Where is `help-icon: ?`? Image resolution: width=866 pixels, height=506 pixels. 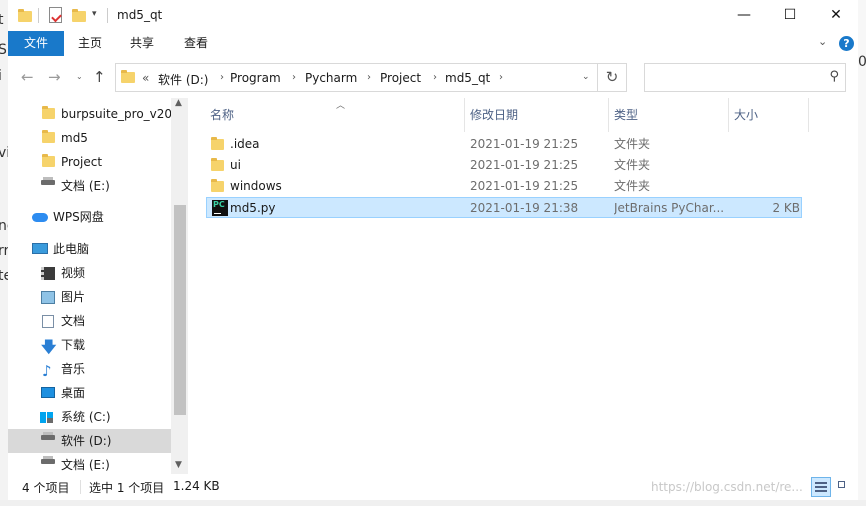
help-icon: ? is located at coordinates (846, 43).